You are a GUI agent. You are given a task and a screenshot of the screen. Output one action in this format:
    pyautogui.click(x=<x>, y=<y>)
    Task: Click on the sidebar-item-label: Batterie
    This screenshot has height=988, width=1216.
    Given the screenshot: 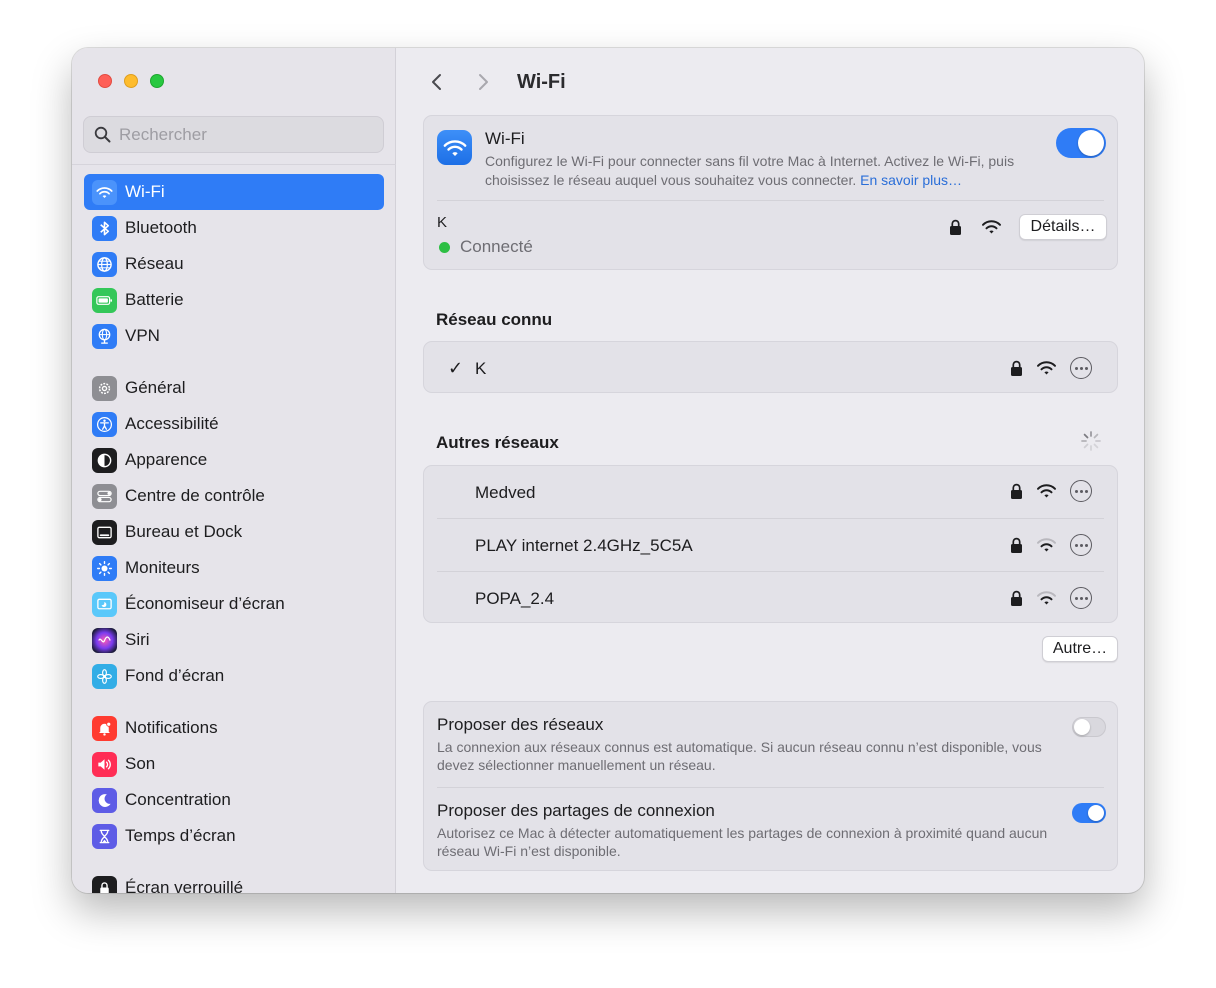 What is the action you would take?
    pyautogui.click(x=154, y=299)
    